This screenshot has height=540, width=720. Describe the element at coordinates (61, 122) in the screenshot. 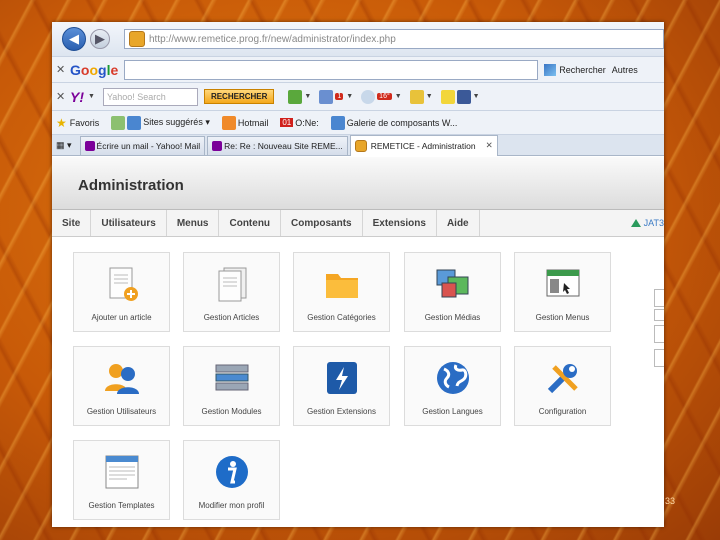

I see `star-icon: ★` at that location.